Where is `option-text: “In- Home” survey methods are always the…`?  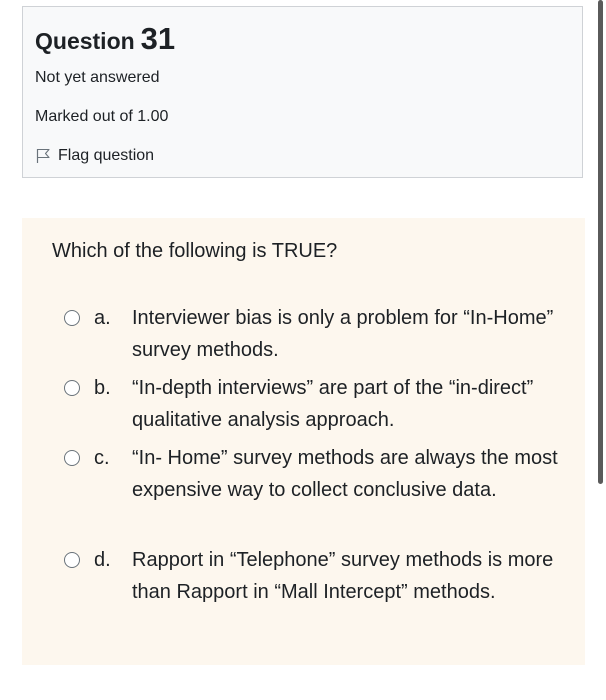 option-text: “In- Home” survey methods are always the… is located at coordinates (347, 474).